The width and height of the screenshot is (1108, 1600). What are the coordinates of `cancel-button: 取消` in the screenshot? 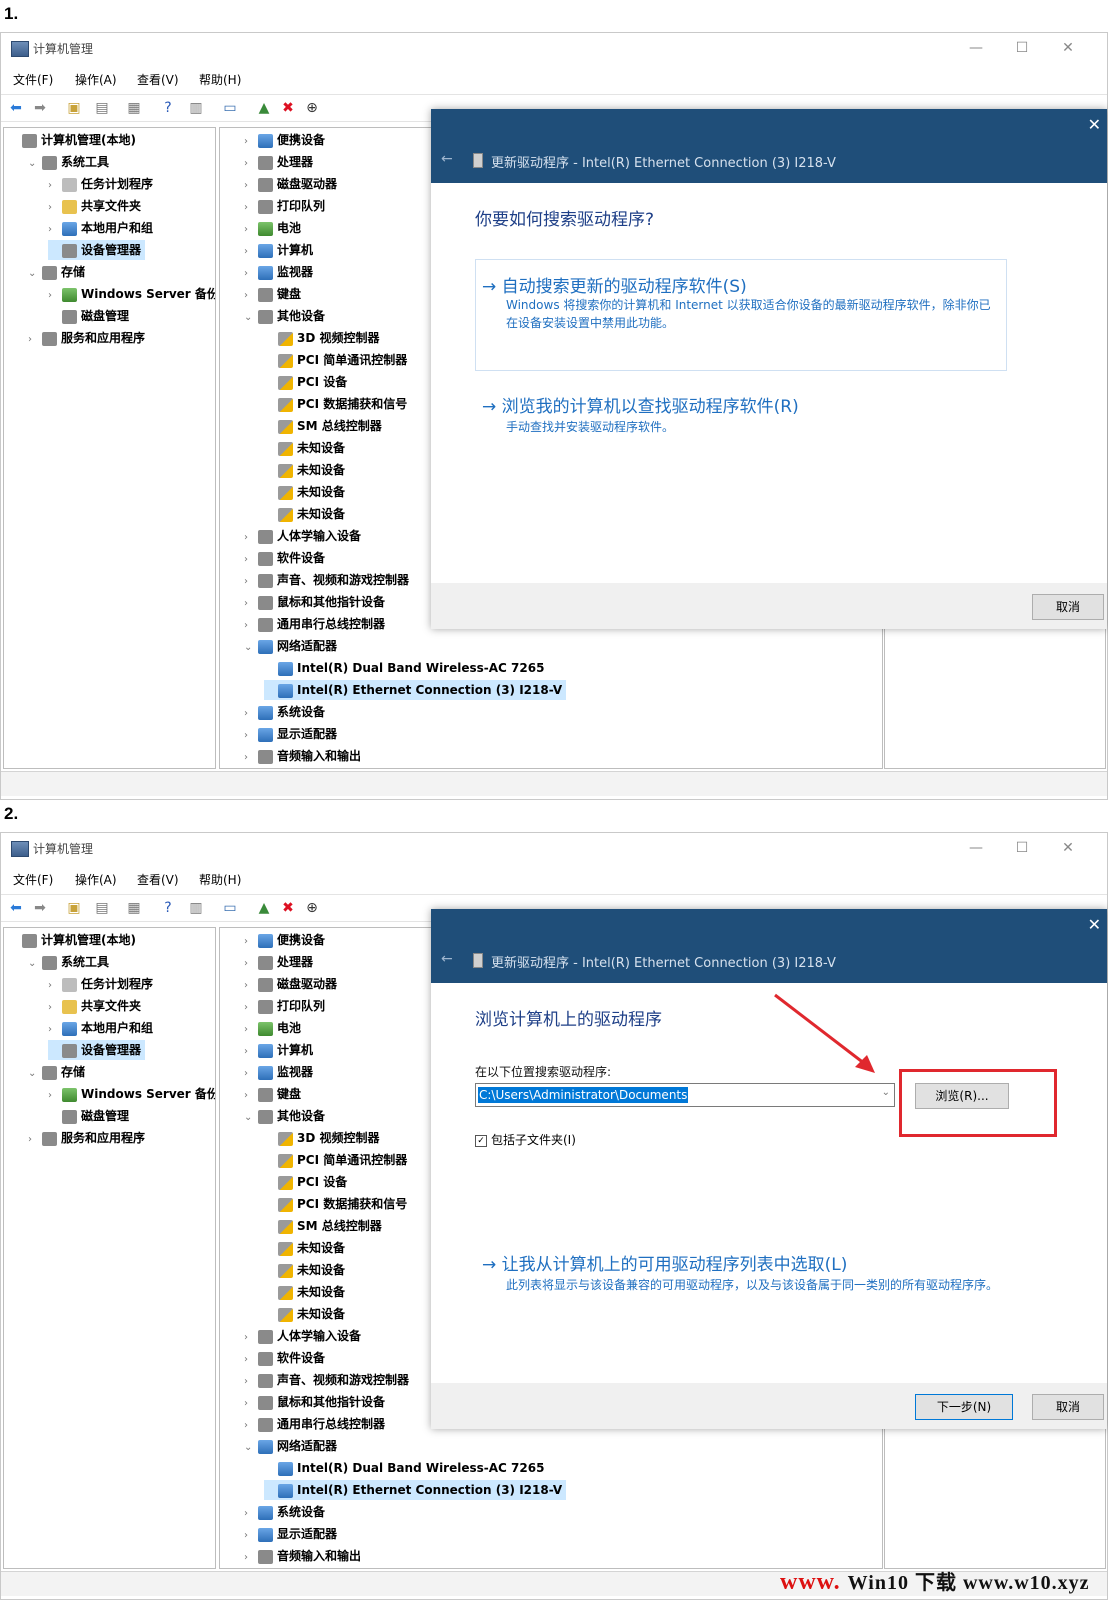 It's located at (1068, 1407).